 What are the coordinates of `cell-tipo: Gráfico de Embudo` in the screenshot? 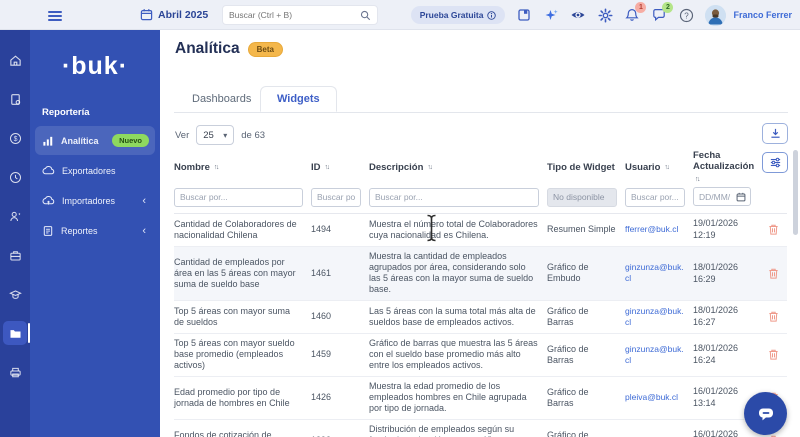 It's located at (568, 272).